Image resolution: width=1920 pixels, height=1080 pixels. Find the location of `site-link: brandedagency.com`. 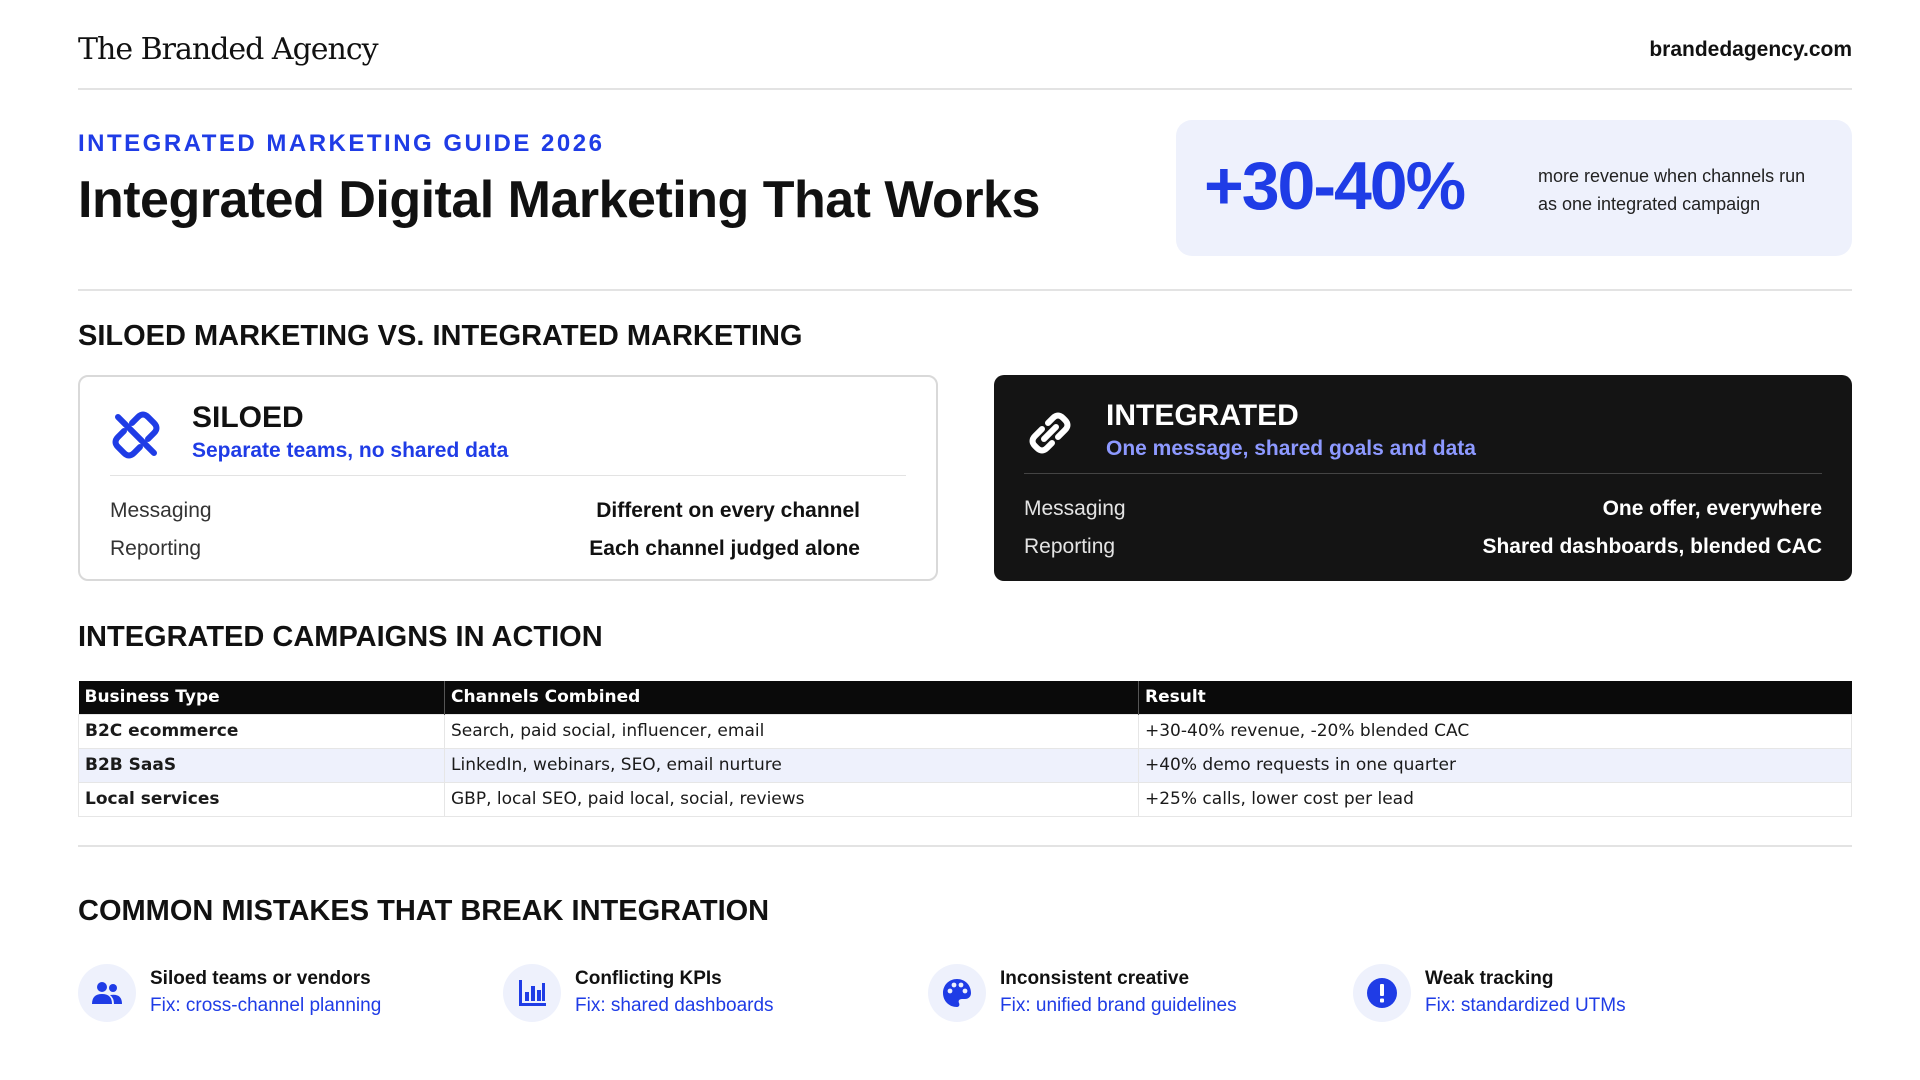

site-link: brandedagency.com is located at coordinates (1750, 50).